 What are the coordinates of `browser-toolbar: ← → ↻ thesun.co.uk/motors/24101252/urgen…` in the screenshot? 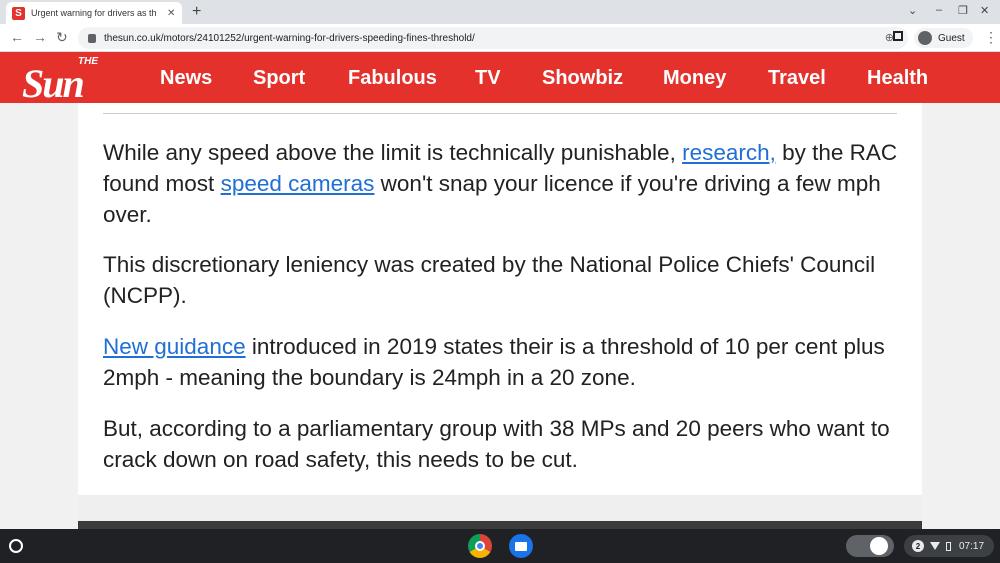 It's located at (500, 38).